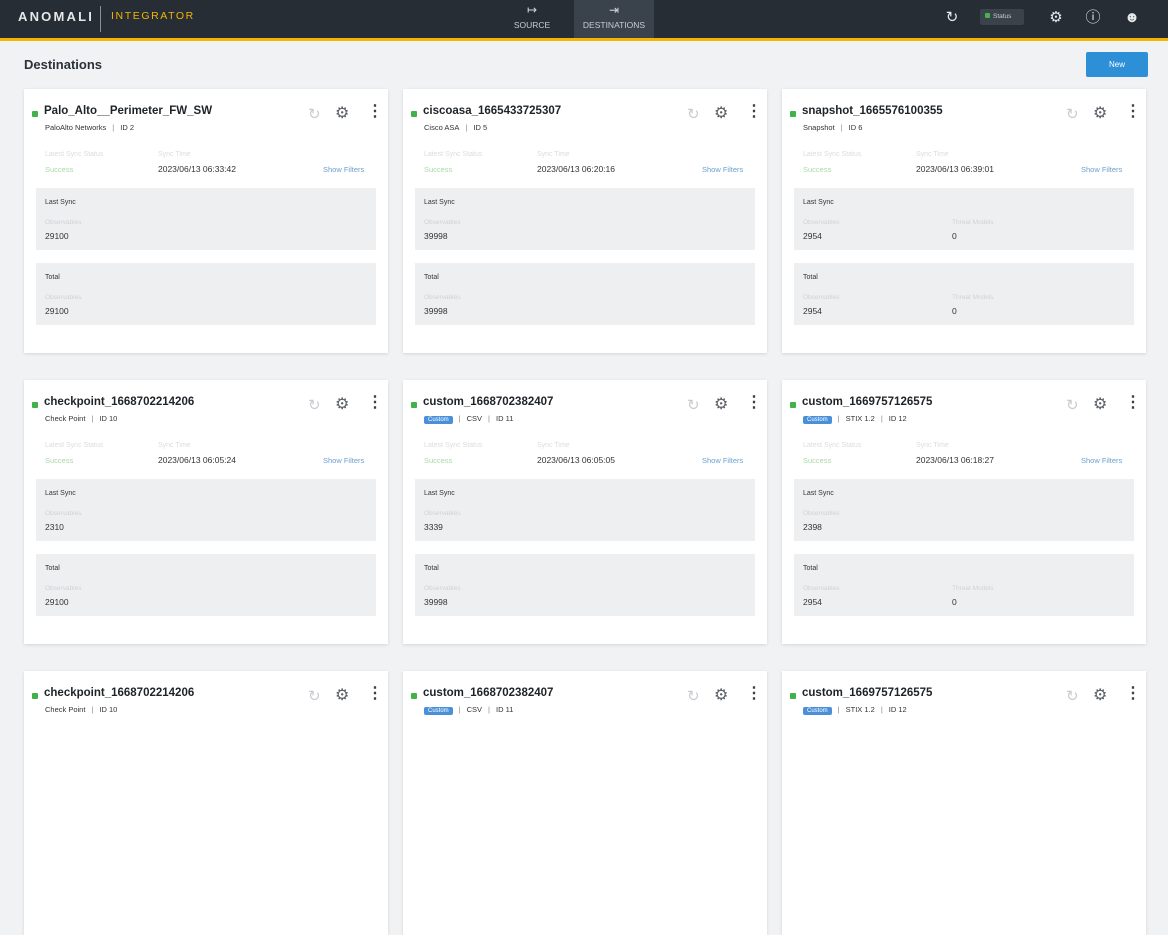  I want to click on destination-id: ID 12, so click(897, 418).